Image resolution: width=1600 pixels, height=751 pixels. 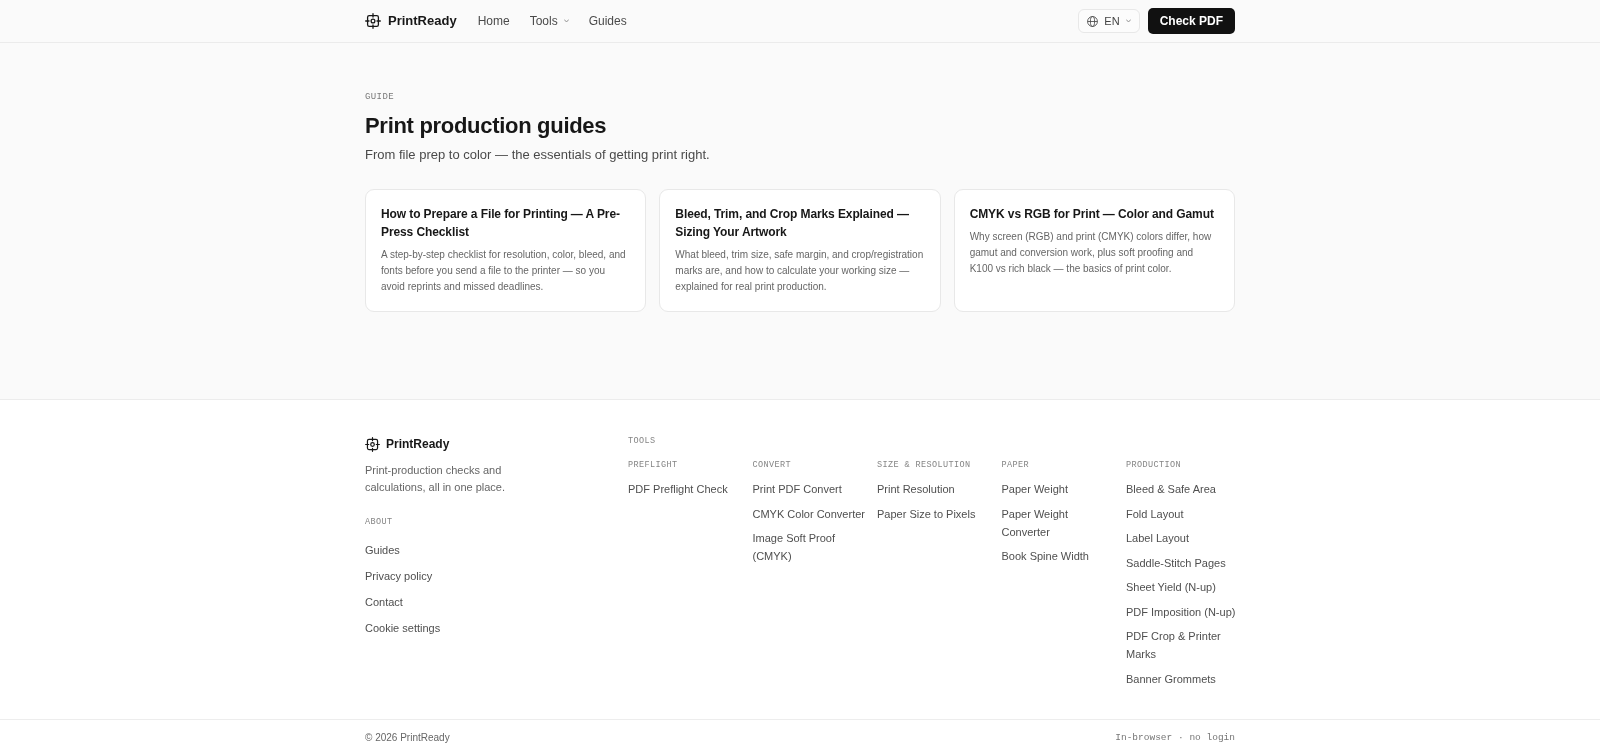 I want to click on card-description: Why screen (RGB) and print (CMYK) colors differ, how gamut and conversion work, plus soft proofing and K100 vs rich black — the basics of print color., so click(x=1091, y=253).